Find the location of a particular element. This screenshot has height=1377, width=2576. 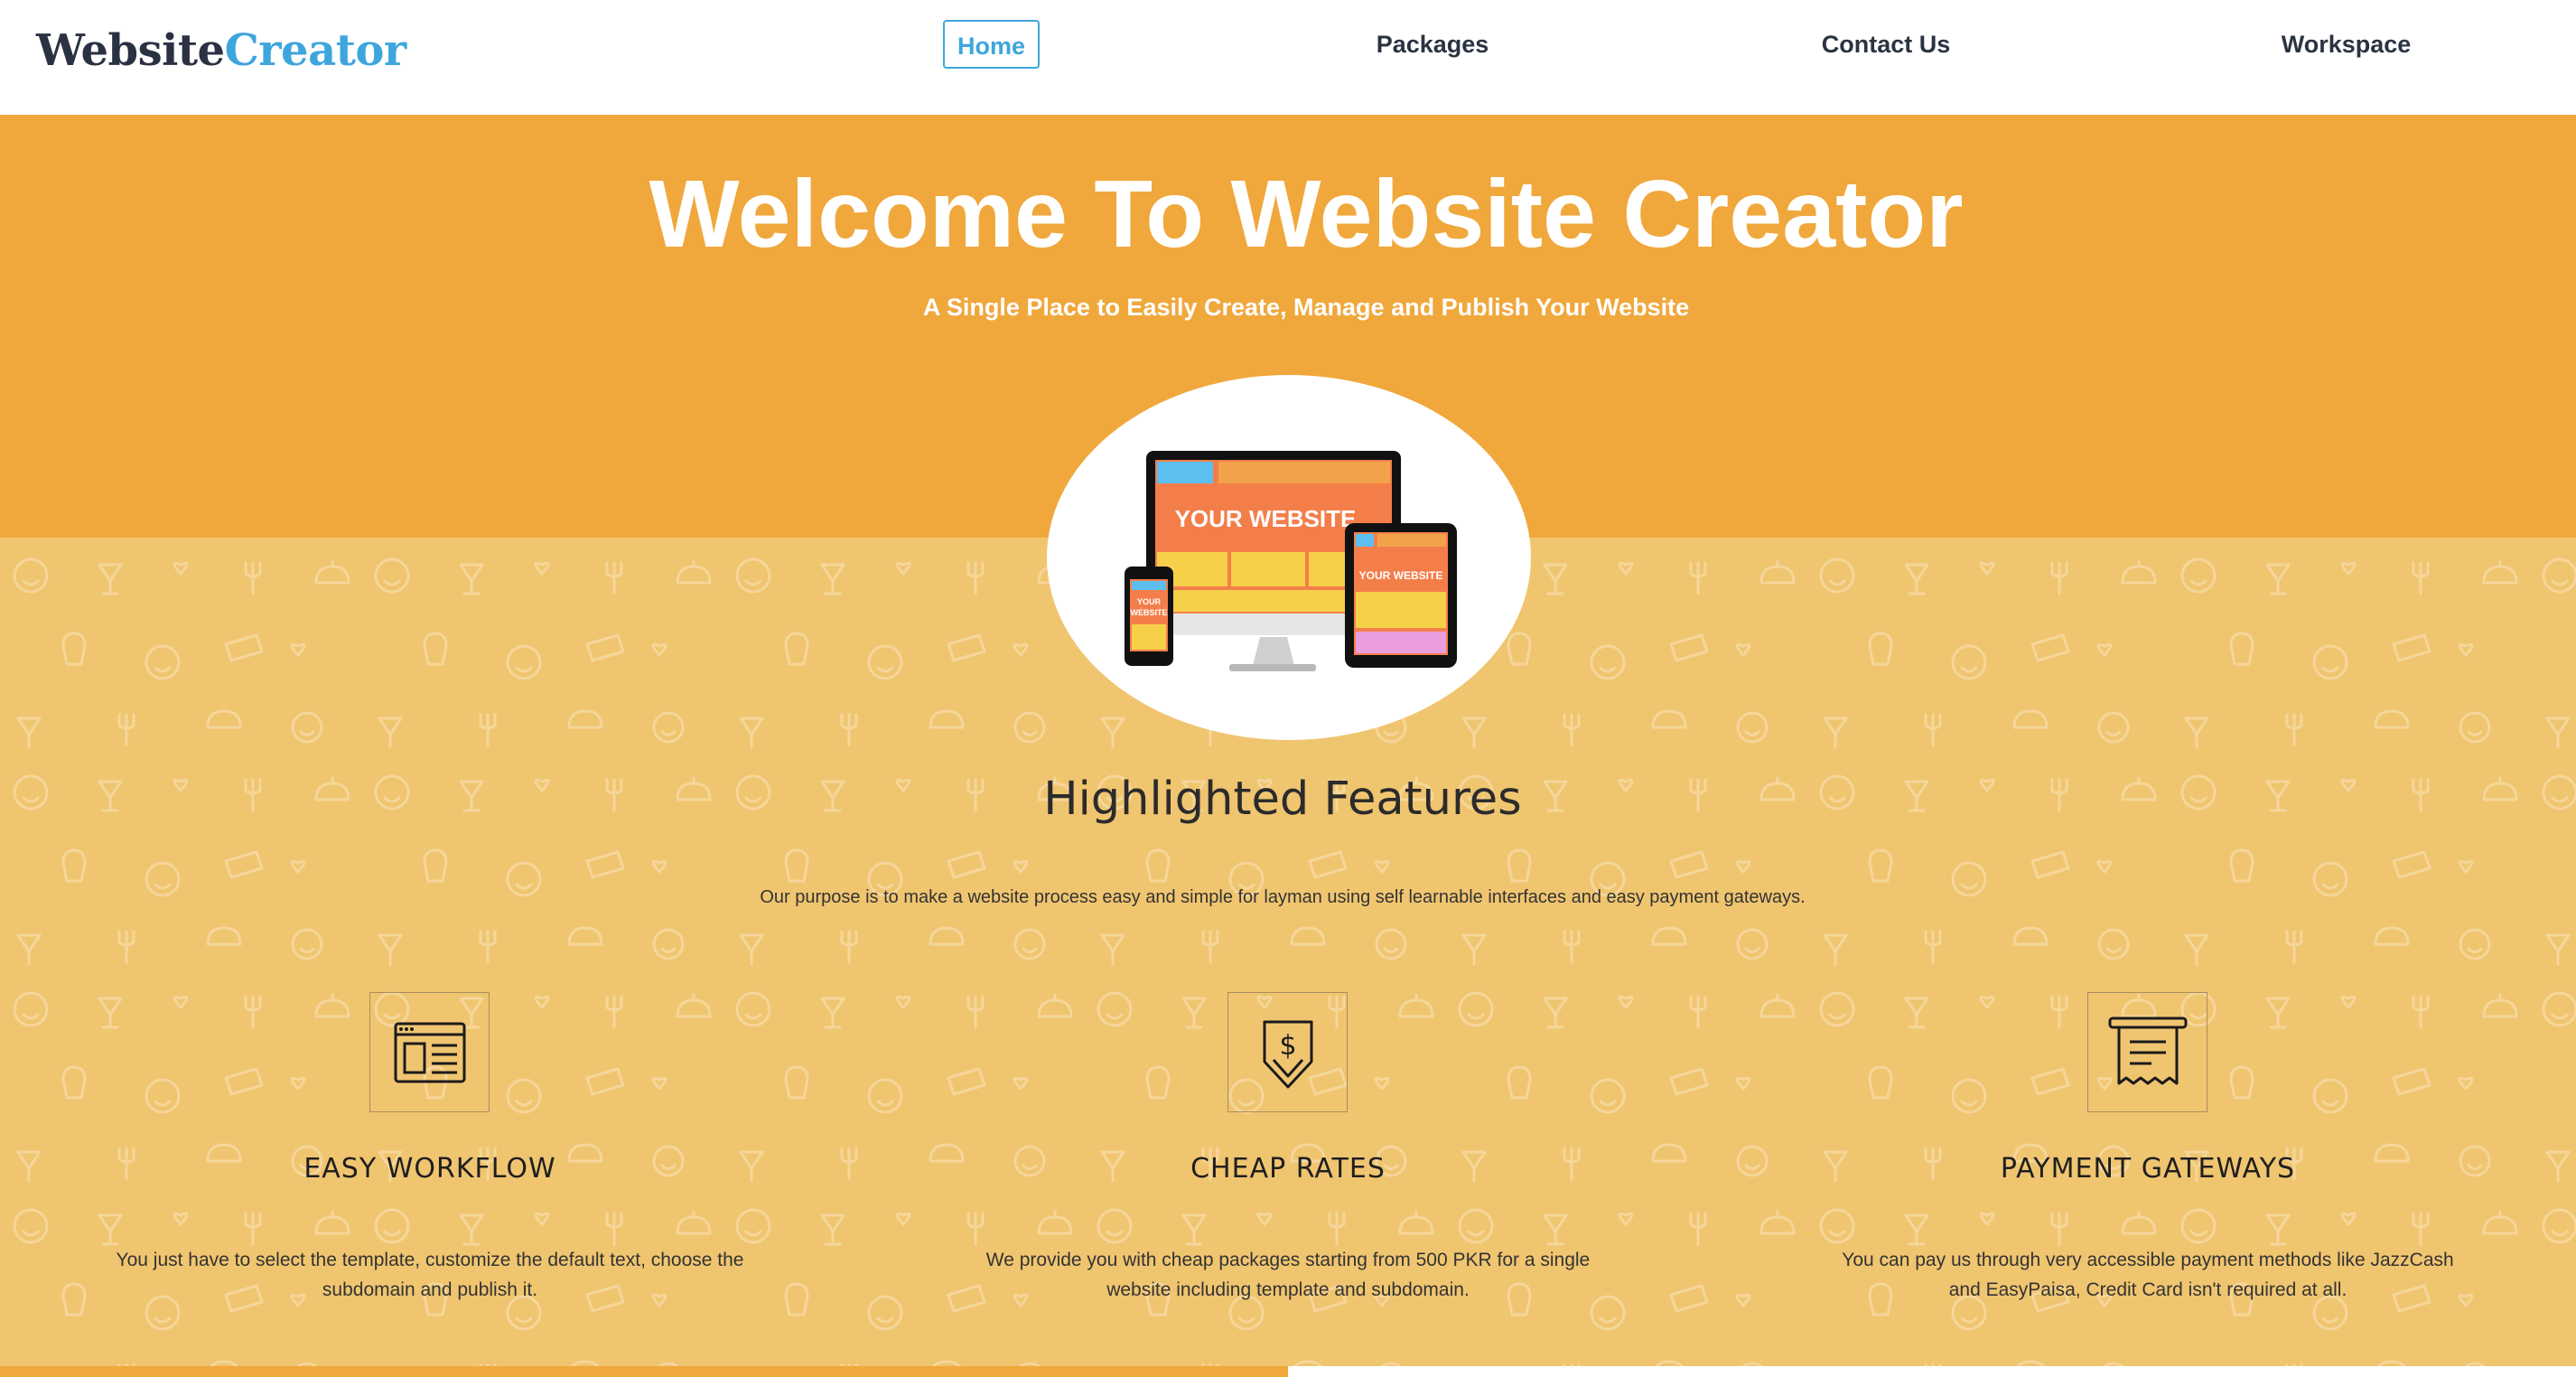

features-title: Highlighted Features is located at coordinates (1282, 799).